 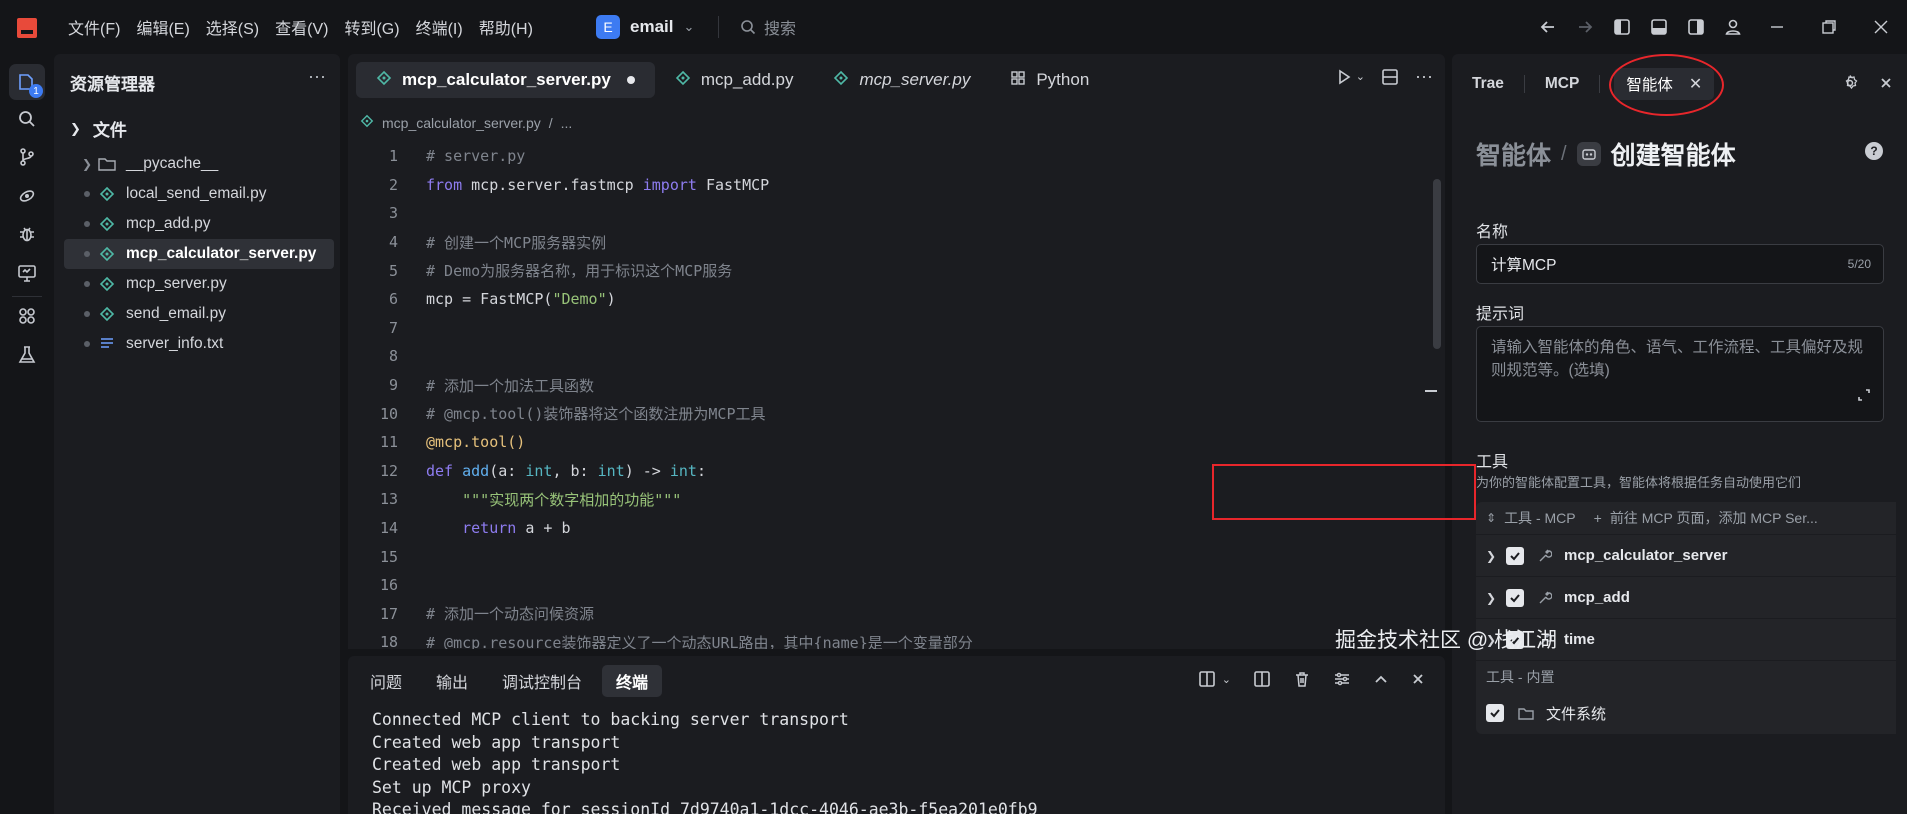 What do you see at coordinates (542, 681) in the screenshot?
I see `tab-debug-console: 调试控制台` at bounding box center [542, 681].